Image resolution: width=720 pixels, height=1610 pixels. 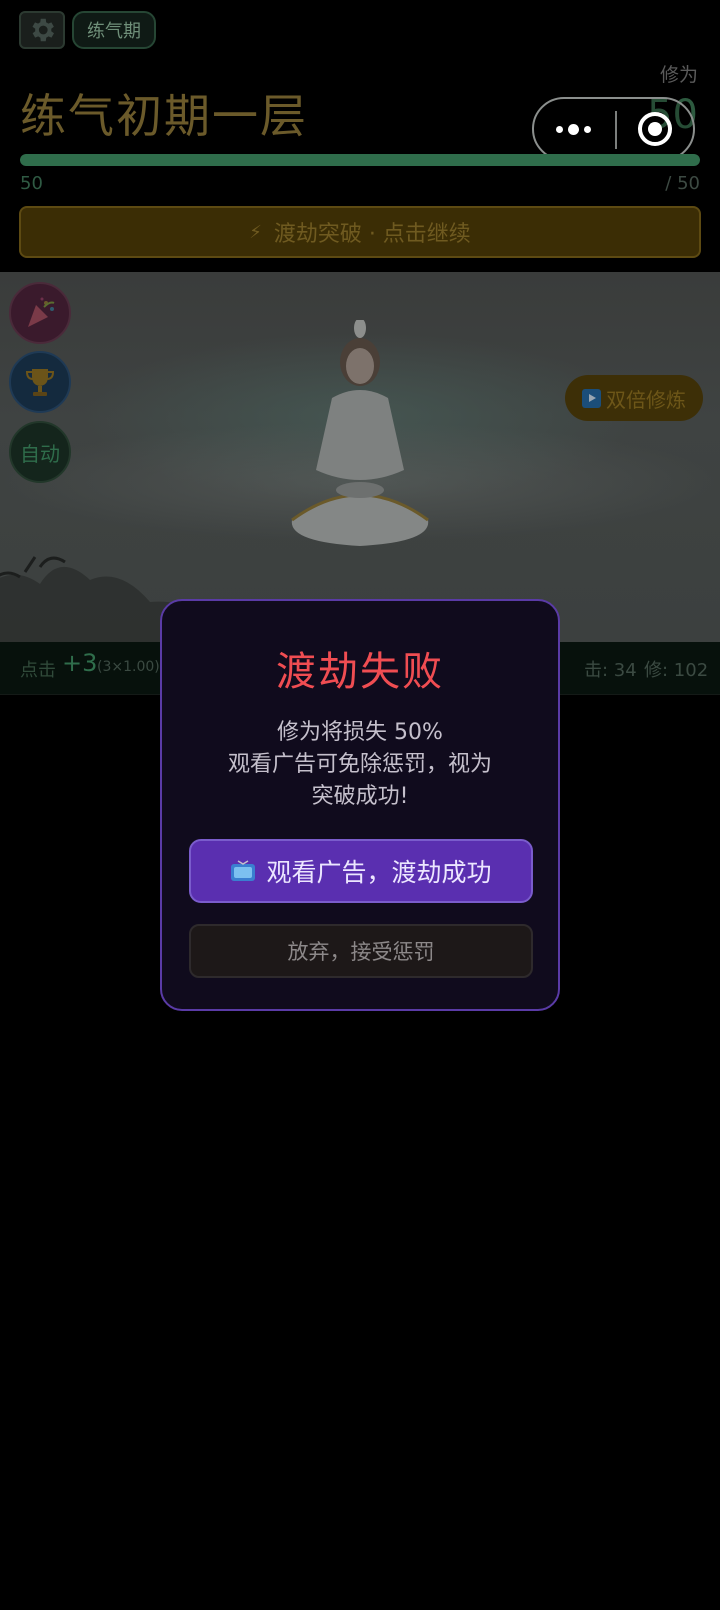 I want to click on click-amount: +3, so click(x=80, y=663).